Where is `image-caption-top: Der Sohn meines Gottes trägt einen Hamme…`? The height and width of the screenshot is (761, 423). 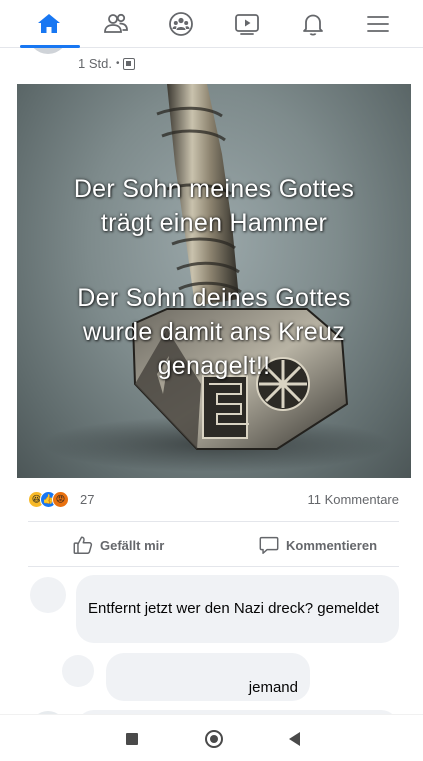
image-caption-top: Der Sohn meines Gottes trägt einen Hamme… is located at coordinates (214, 206).